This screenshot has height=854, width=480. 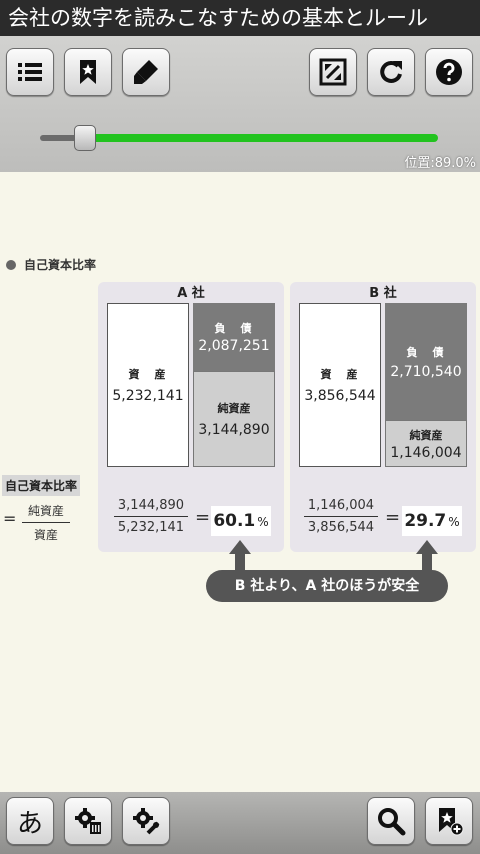 I want to click on help-icon, so click(x=449, y=72).